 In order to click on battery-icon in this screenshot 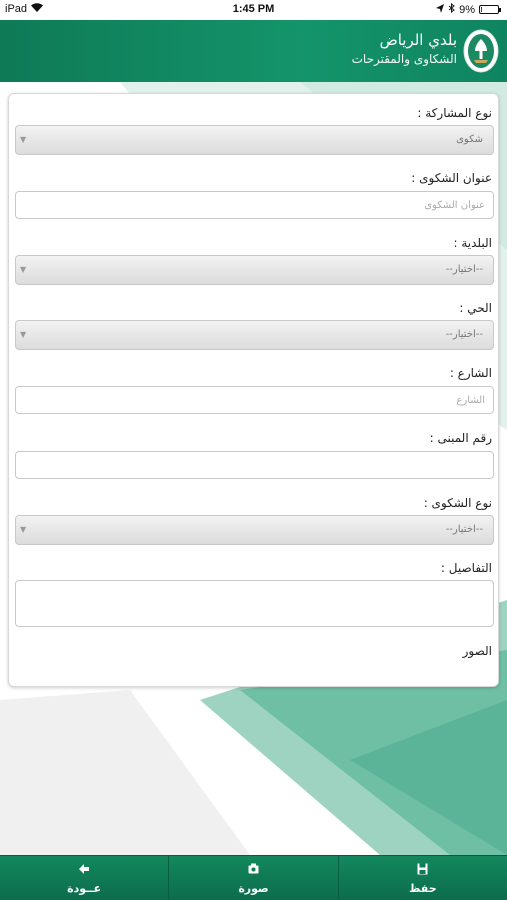, I will do `click(490, 9)`.